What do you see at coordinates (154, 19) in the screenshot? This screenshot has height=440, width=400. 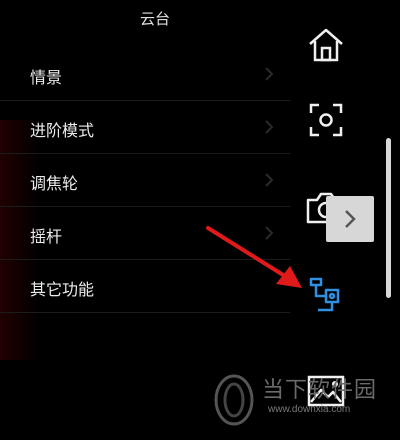 I see `panel-title: 云台` at bounding box center [154, 19].